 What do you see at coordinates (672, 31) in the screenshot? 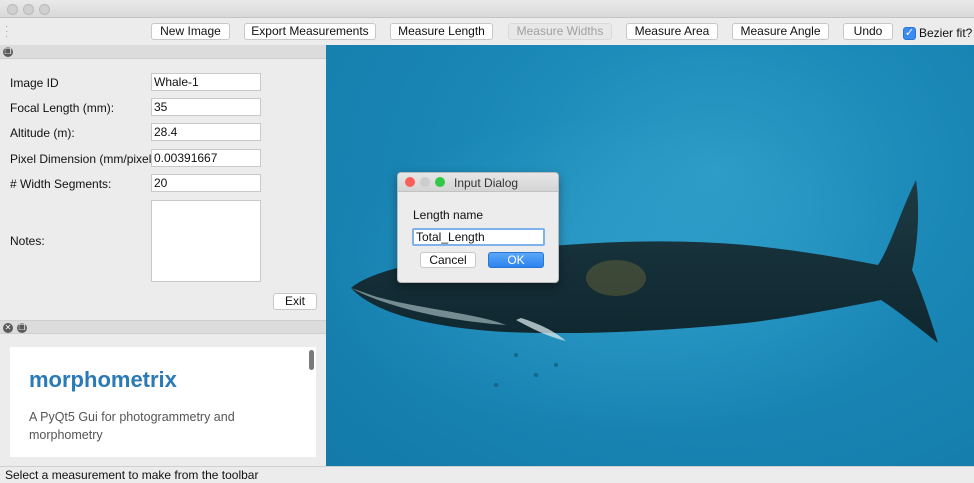
I see `measure-area-button: Measure Area` at bounding box center [672, 31].